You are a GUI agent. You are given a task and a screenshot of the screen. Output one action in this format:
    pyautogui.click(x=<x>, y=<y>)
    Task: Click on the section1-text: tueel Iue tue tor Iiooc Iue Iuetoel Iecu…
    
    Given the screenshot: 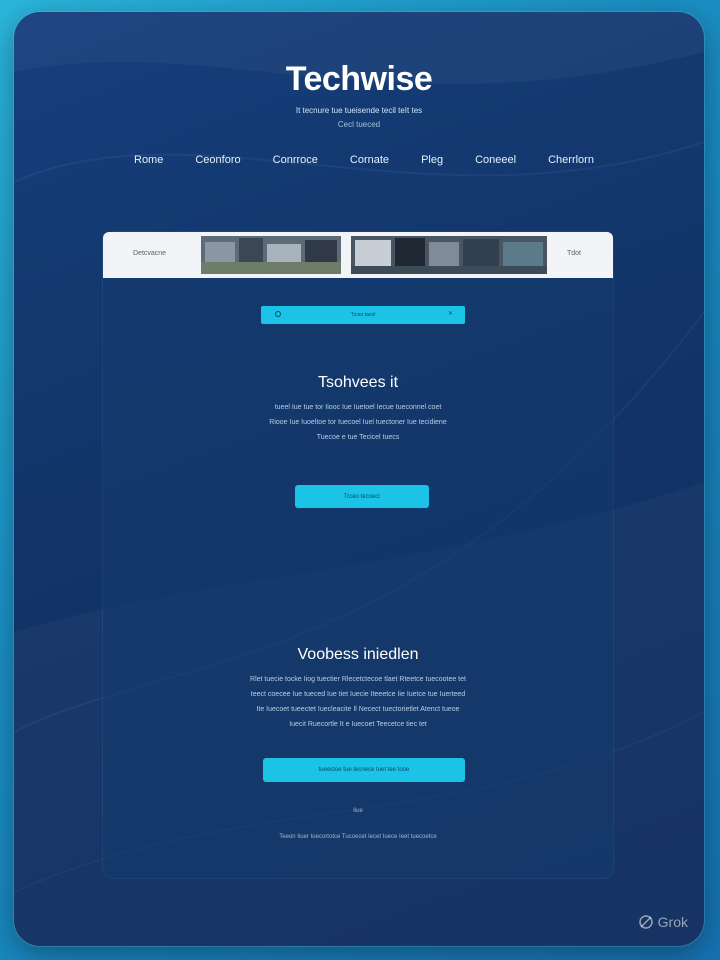 What is the action you would take?
    pyautogui.click(x=358, y=422)
    